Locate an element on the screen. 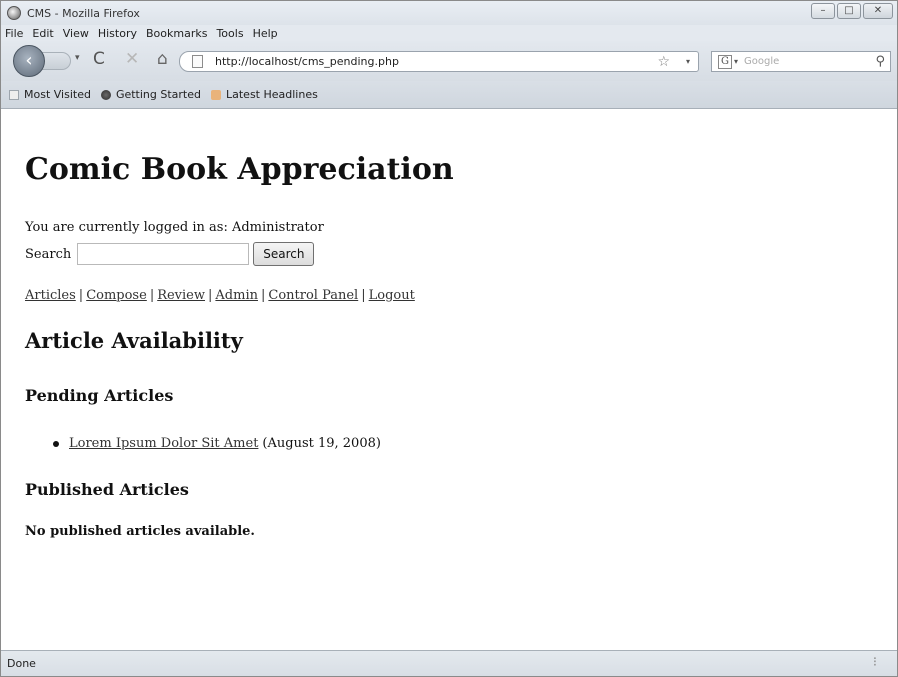 The image size is (898, 677). search-engine-icon: G is located at coordinates (725, 61).